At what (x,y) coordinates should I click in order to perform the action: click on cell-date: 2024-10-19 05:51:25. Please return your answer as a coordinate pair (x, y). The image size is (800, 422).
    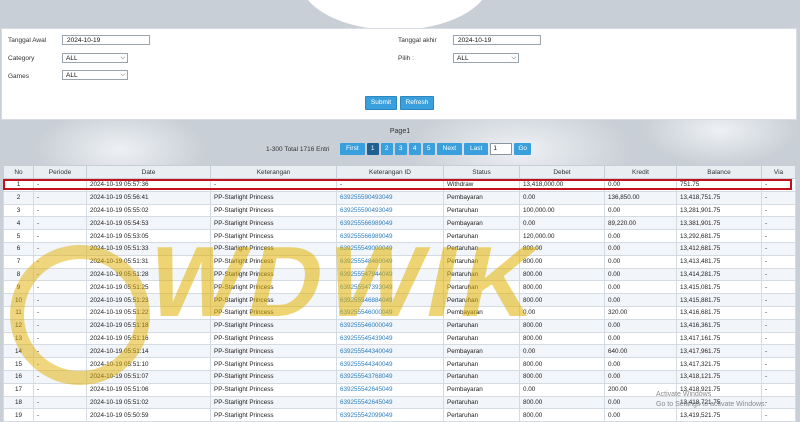
    Looking at the image, I should click on (148, 287).